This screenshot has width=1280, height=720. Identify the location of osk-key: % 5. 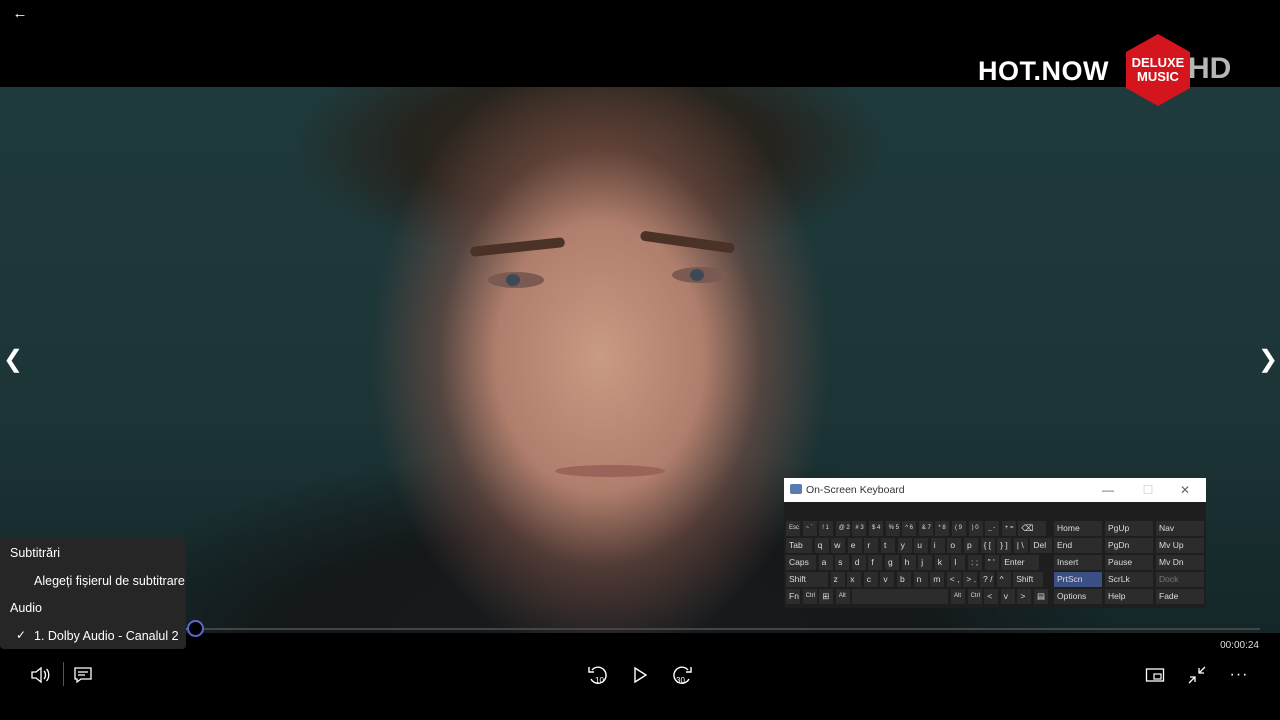
(892, 528).